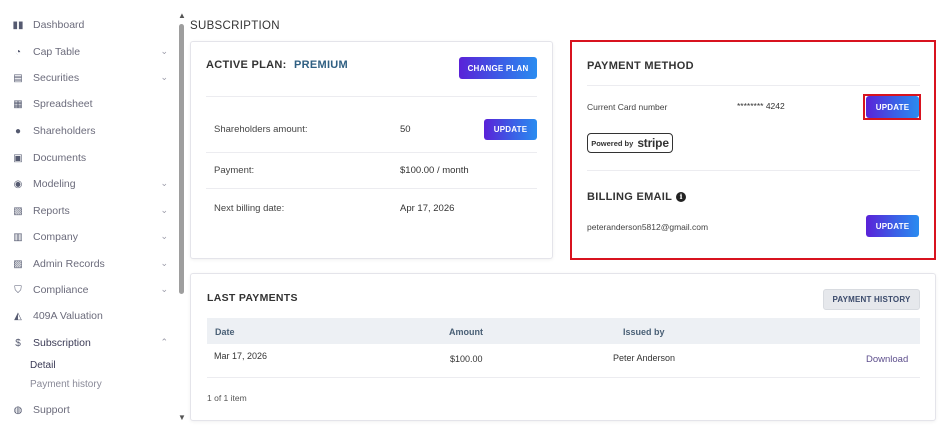 The height and width of the screenshot is (433, 940). What do you see at coordinates (644, 358) in the screenshot?
I see `payment-issued-by: Peter Anderson` at bounding box center [644, 358].